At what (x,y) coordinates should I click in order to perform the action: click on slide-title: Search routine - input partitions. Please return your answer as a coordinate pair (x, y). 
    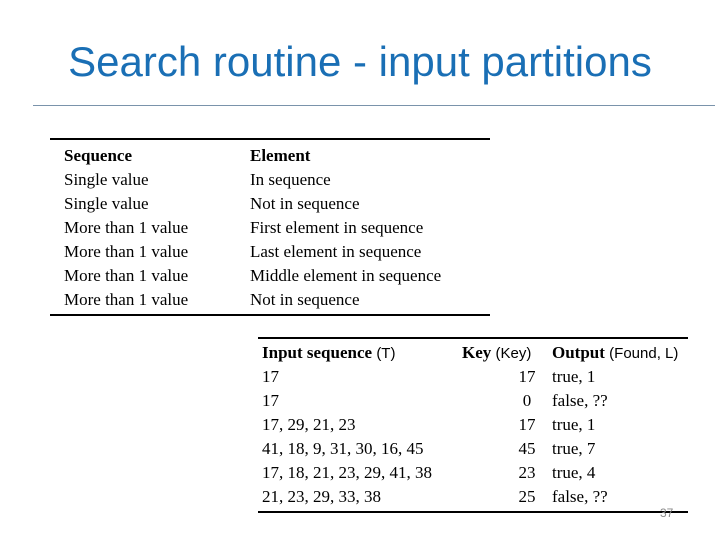
    Looking at the image, I should click on (360, 61).